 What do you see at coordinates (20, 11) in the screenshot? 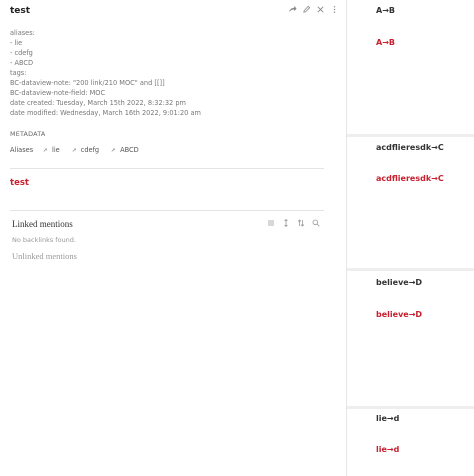
I see `note-title: test` at bounding box center [20, 11].